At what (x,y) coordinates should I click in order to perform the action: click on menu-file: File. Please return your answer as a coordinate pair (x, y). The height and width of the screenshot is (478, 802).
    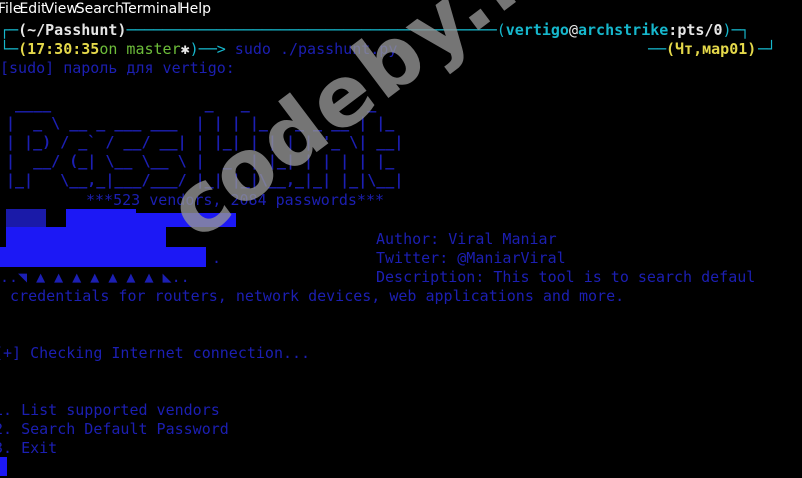
    Looking at the image, I should click on (10, 9).